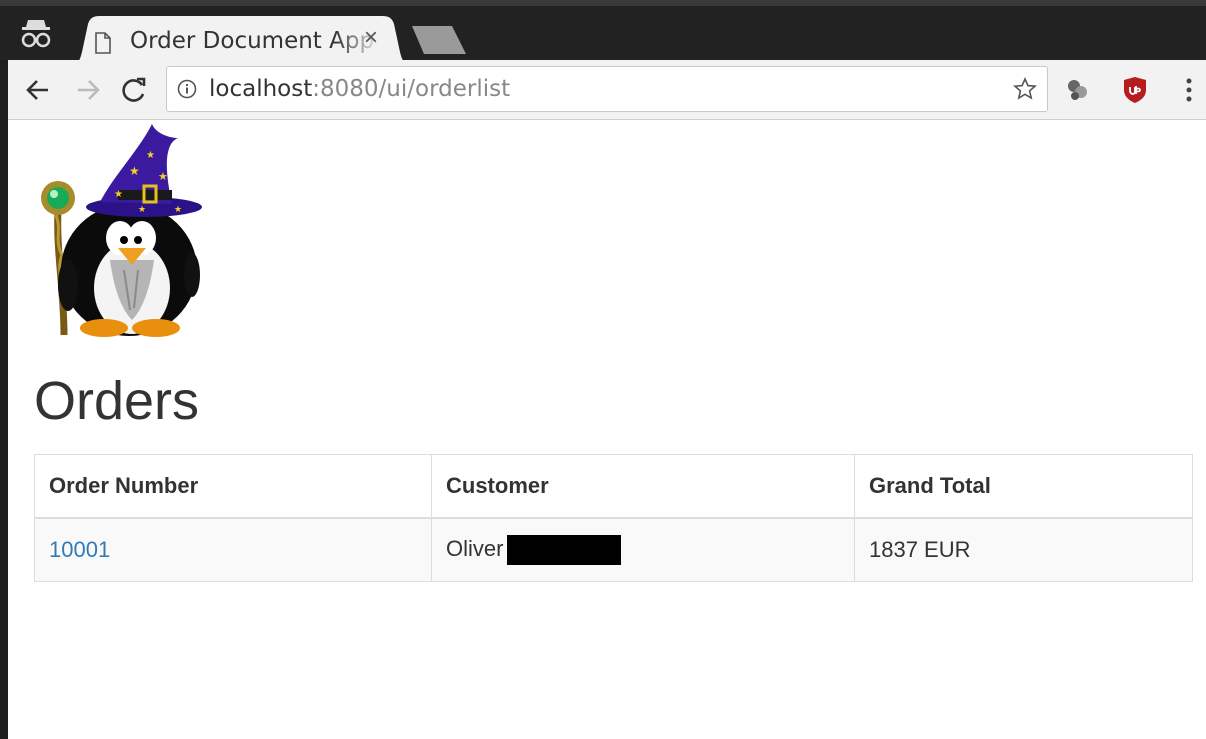 The width and height of the screenshot is (1206, 739). Describe the element at coordinates (36, 34) in the screenshot. I see `incognito-icon` at that location.